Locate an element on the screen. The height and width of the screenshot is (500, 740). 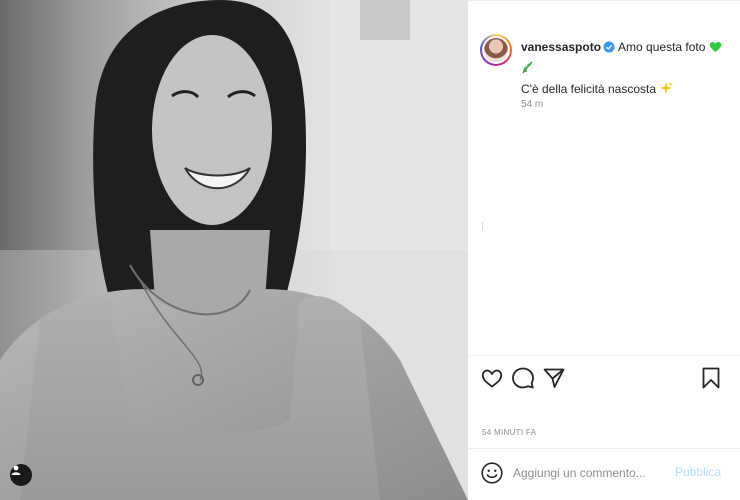
caption-text-2: C'è della felicità nascosta is located at coordinates (589, 89).